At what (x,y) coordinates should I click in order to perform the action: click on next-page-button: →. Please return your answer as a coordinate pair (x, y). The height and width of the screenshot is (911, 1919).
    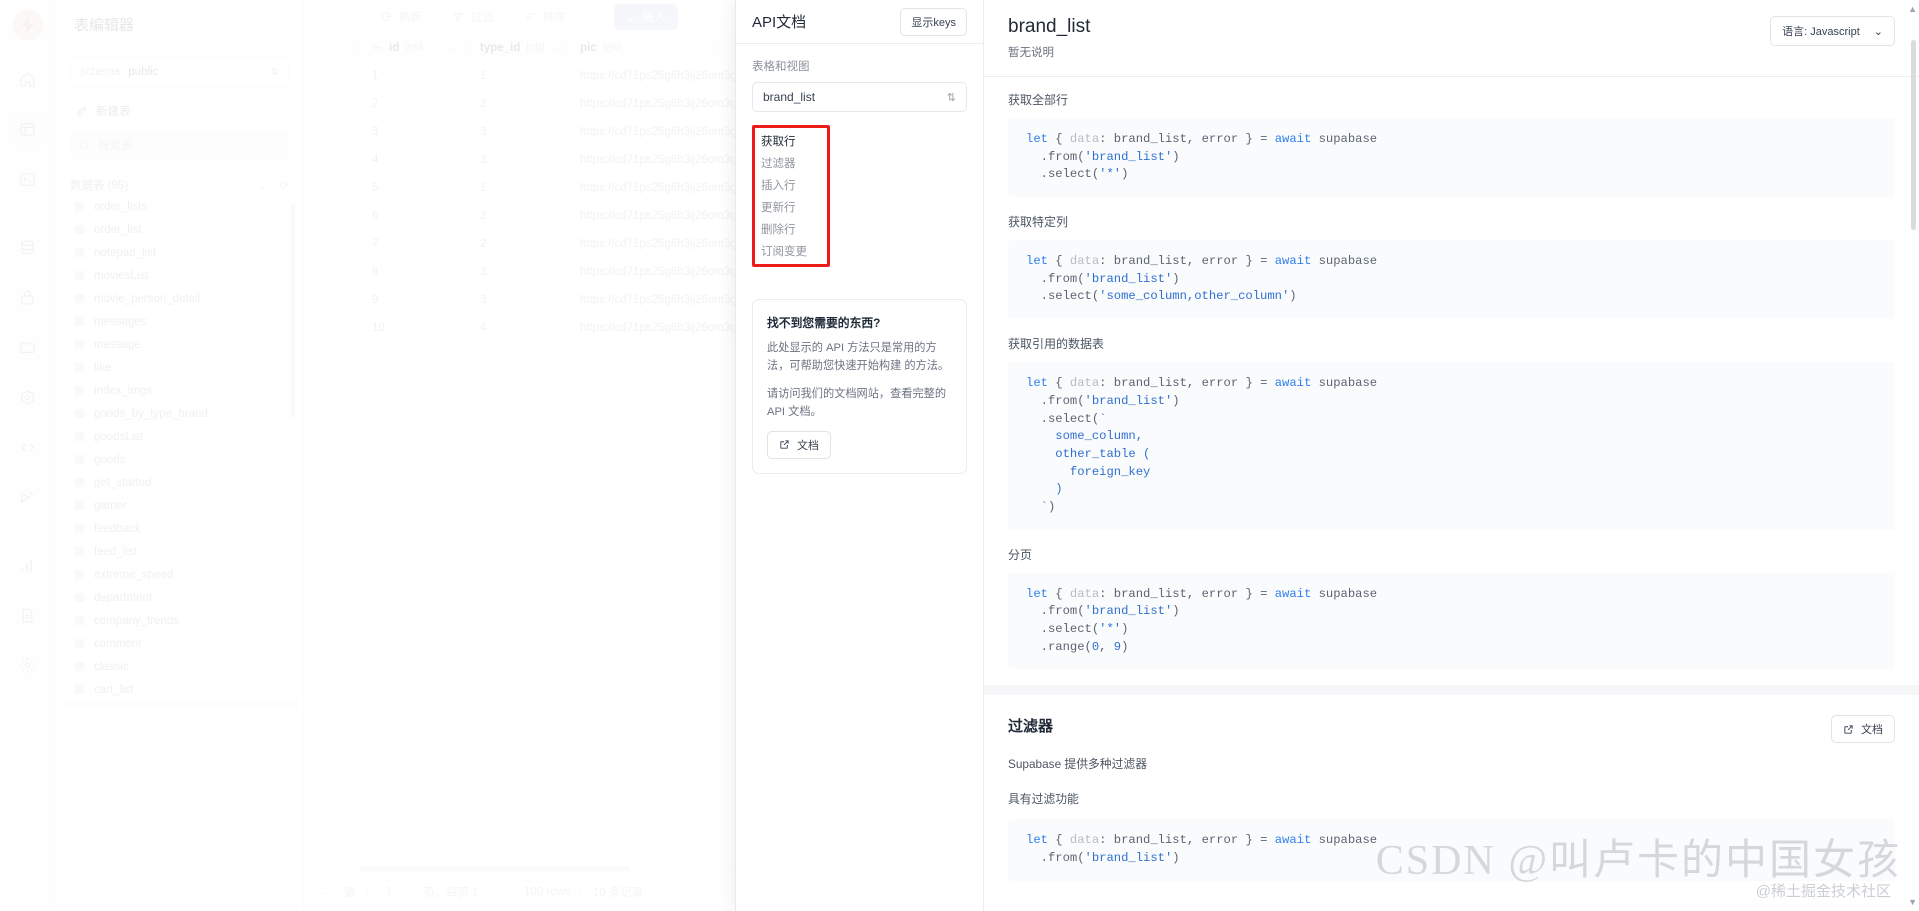
    Looking at the image, I should click on (497, 892).